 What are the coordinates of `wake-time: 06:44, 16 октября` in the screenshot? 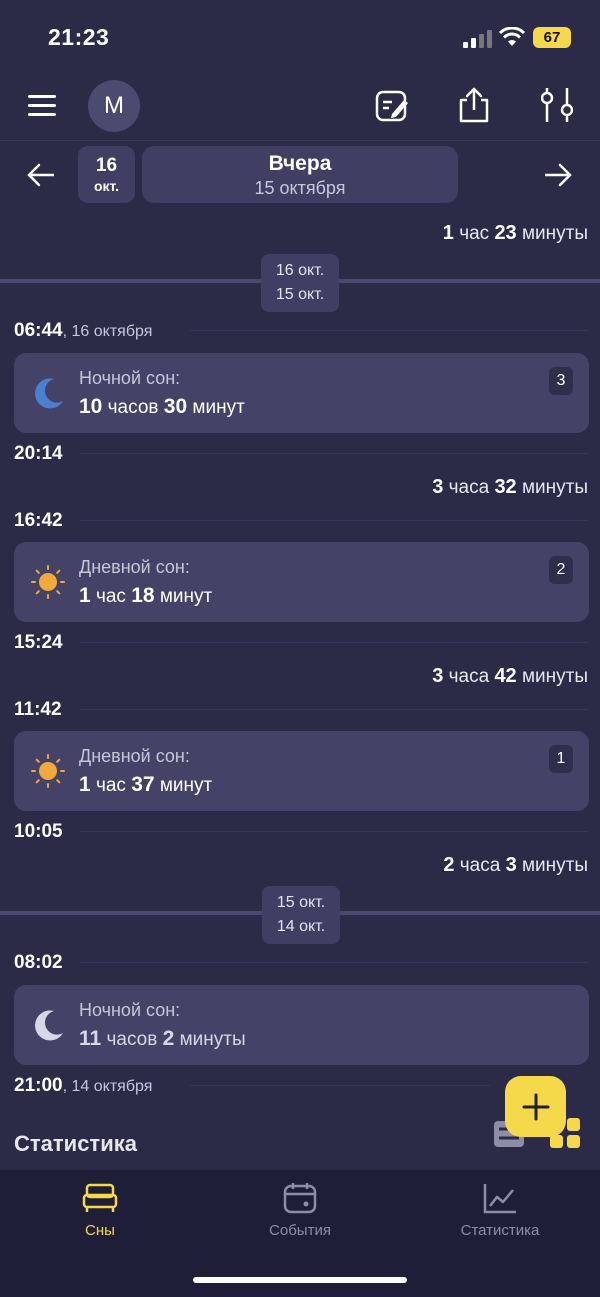 It's located at (83, 330).